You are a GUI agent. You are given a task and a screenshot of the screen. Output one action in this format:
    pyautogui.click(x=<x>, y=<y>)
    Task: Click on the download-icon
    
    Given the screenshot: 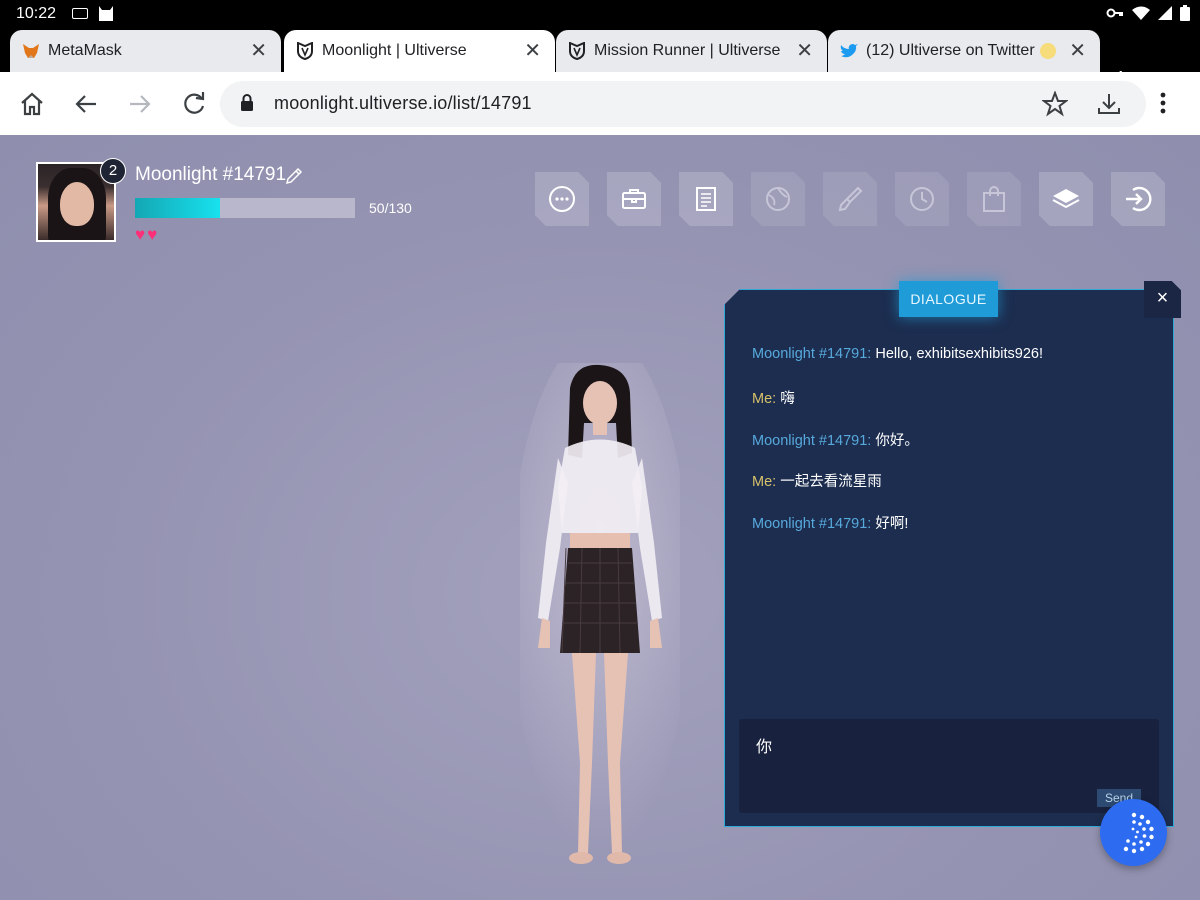 What is the action you would take?
    pyautogui.click(x=1109, y=104)
    